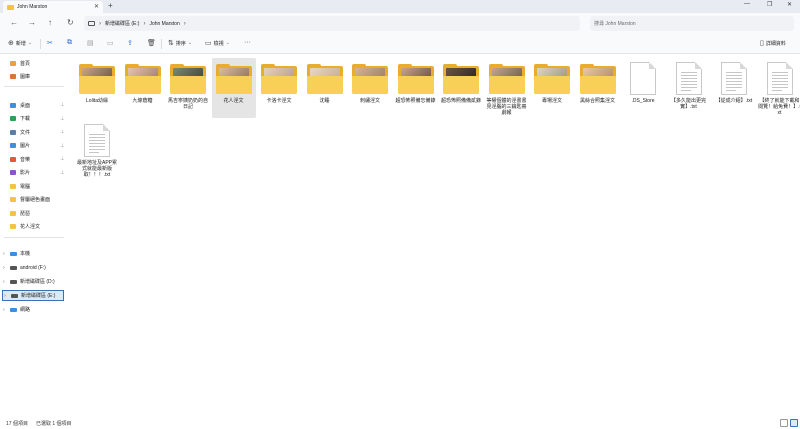 This screenshot has width=800, height=429. I want to click on drive-item: › 網路, so click(16, 309).